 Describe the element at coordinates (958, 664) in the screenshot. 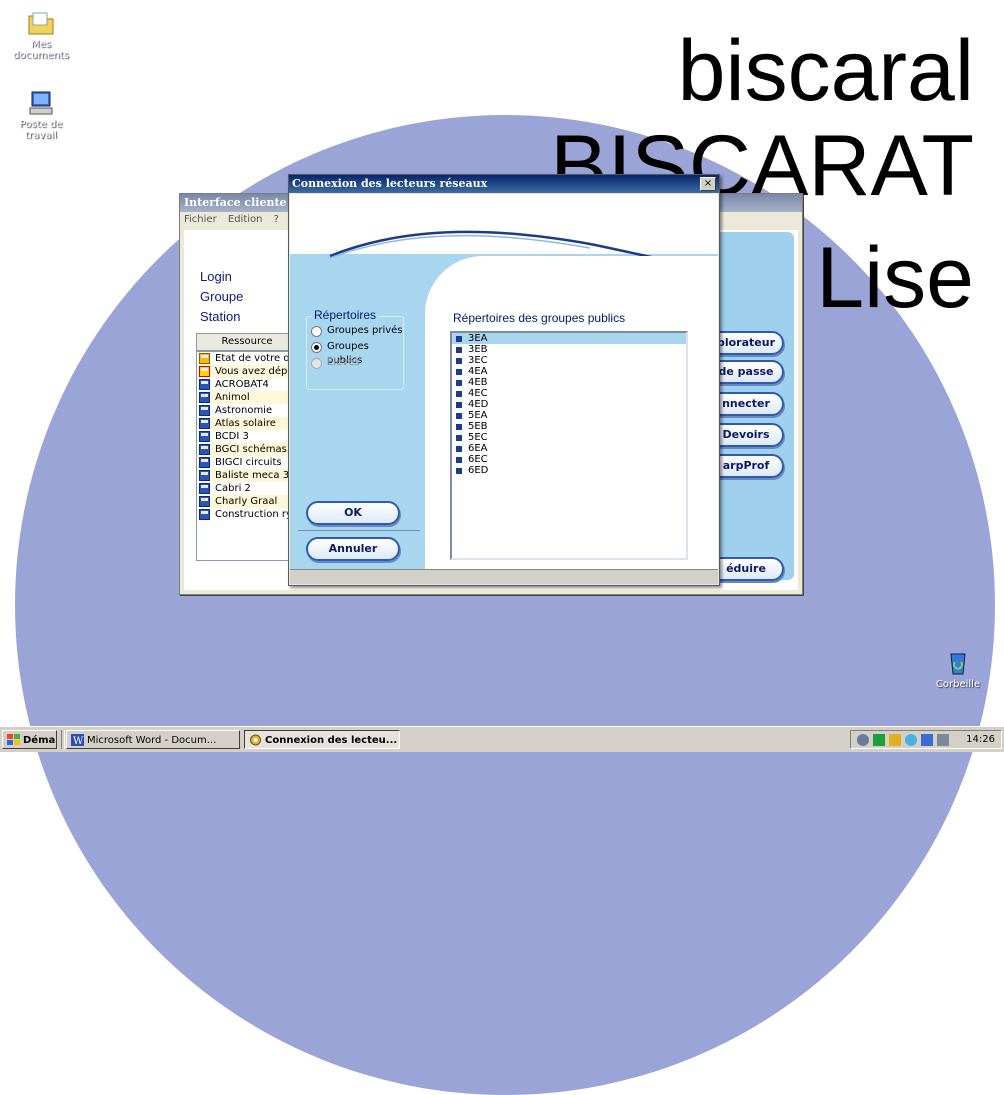

I see `recycle-bin-icon` at that location.